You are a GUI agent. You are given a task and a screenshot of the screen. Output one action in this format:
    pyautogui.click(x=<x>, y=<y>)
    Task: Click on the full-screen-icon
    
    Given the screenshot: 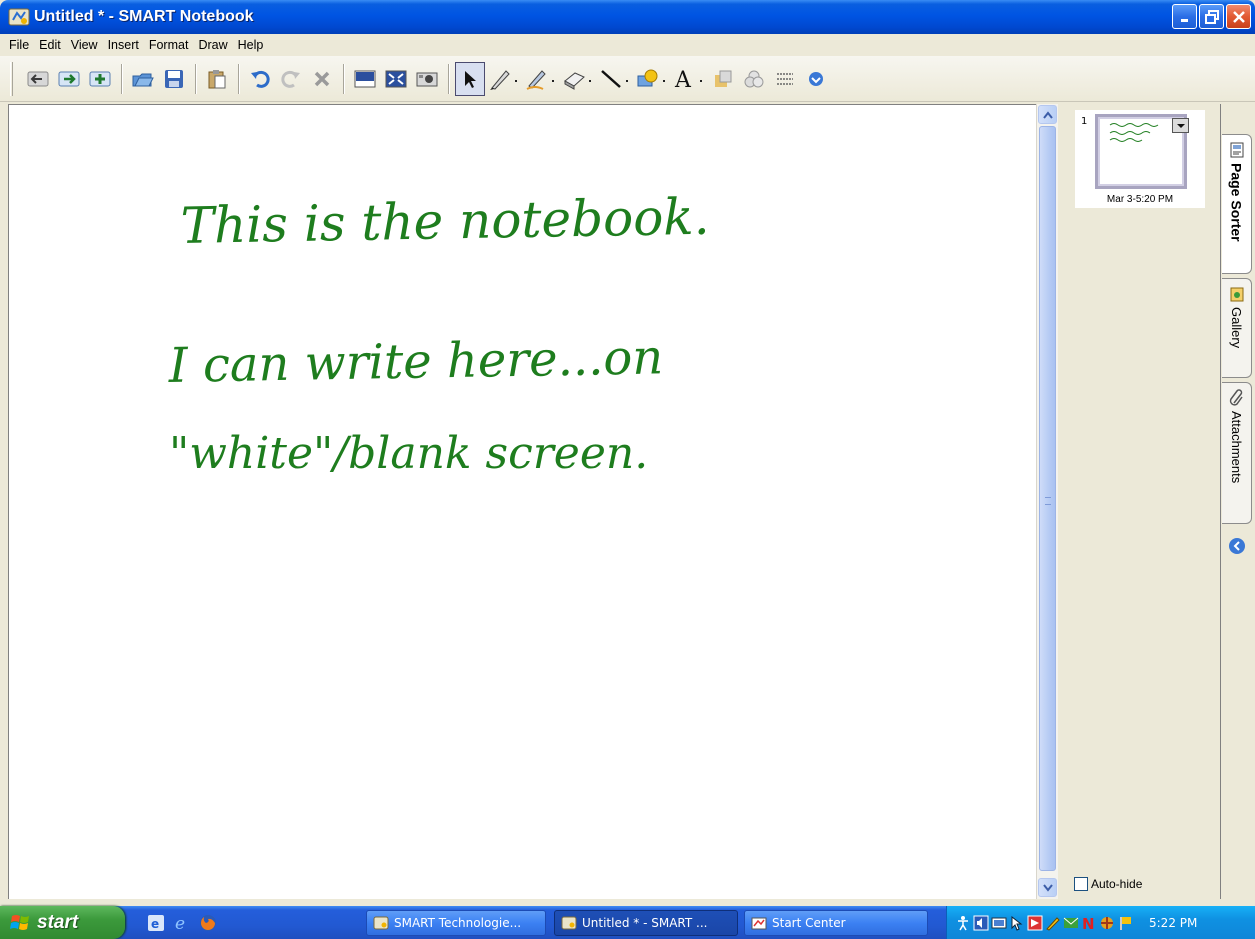 What is the action you would take?
    pyautogui.click(x=396, y=78)
    